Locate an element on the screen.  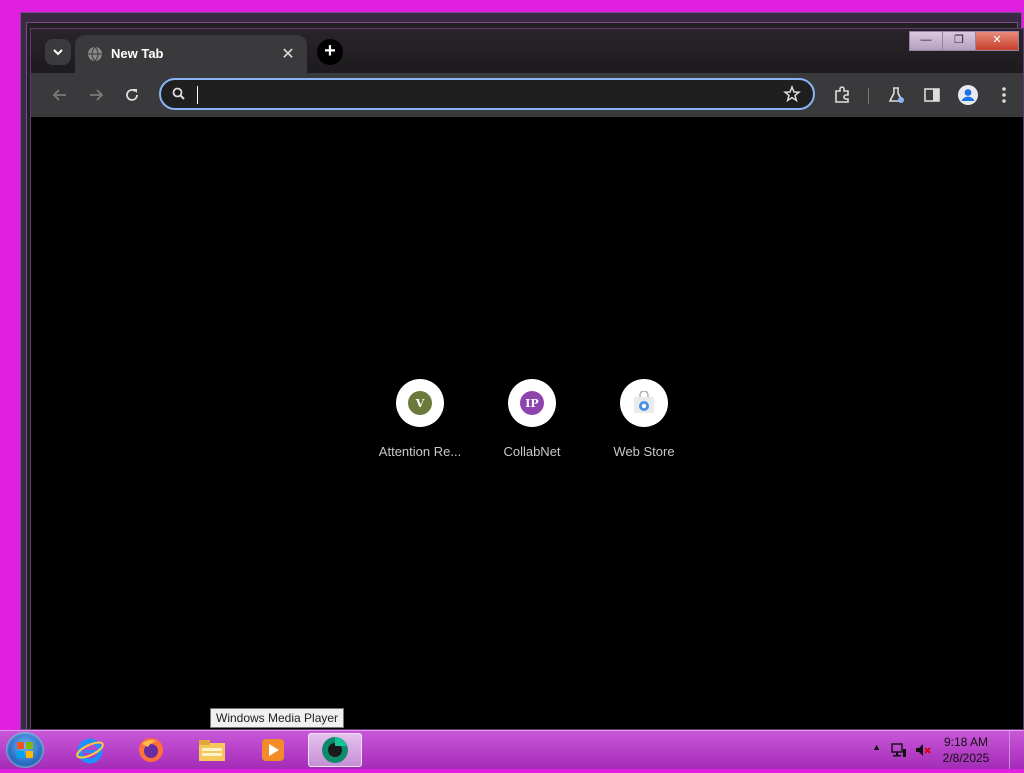
minimize-button: — is located at coordinates (926, 41).